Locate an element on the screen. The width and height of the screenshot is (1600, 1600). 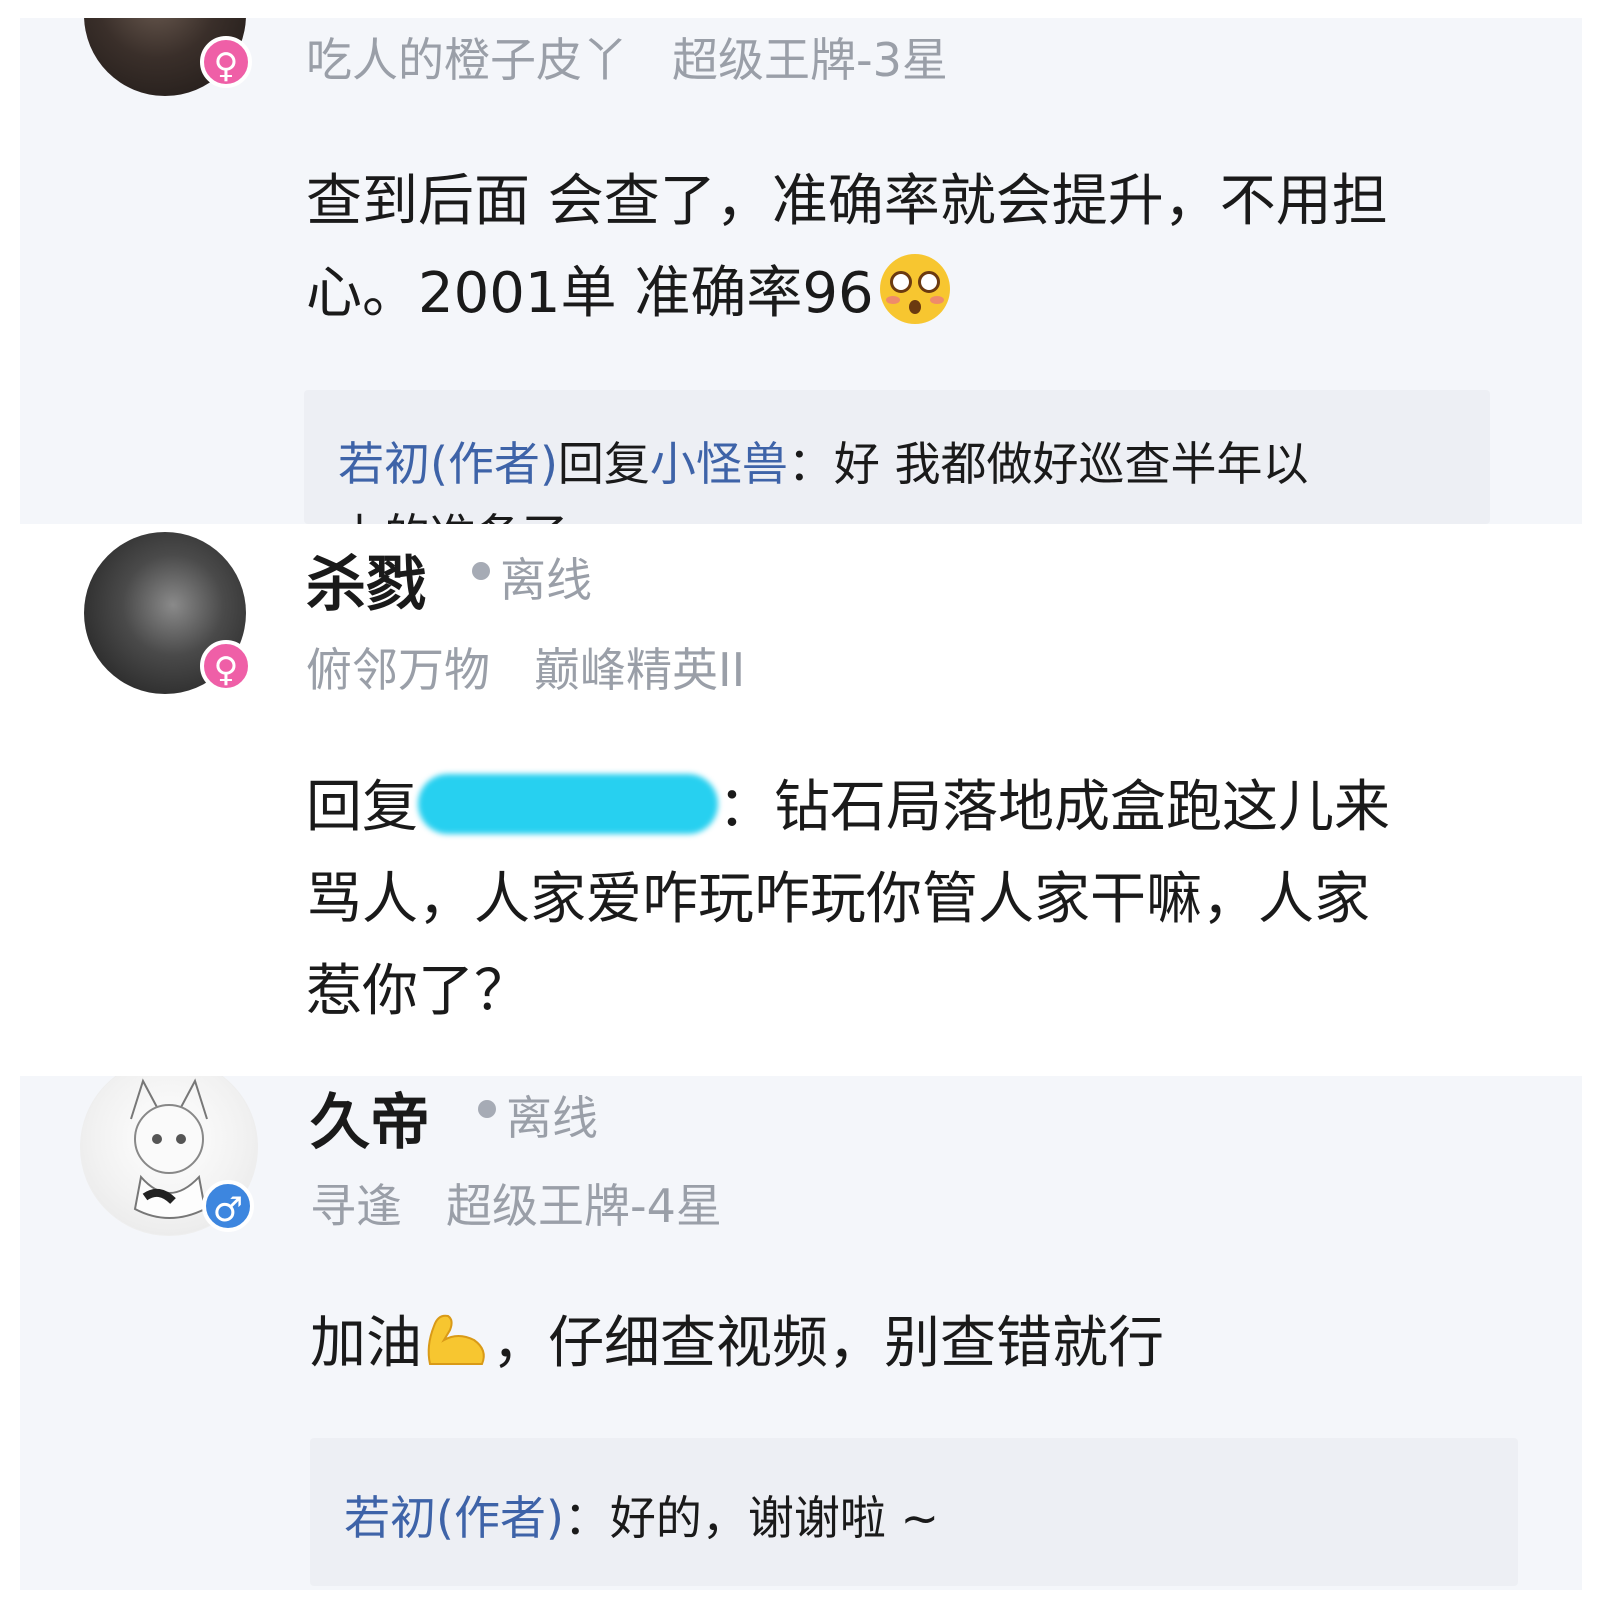
comment-line: 加油 ，仔细查视频，别查错就行 is located at coordinates (737, 1344).